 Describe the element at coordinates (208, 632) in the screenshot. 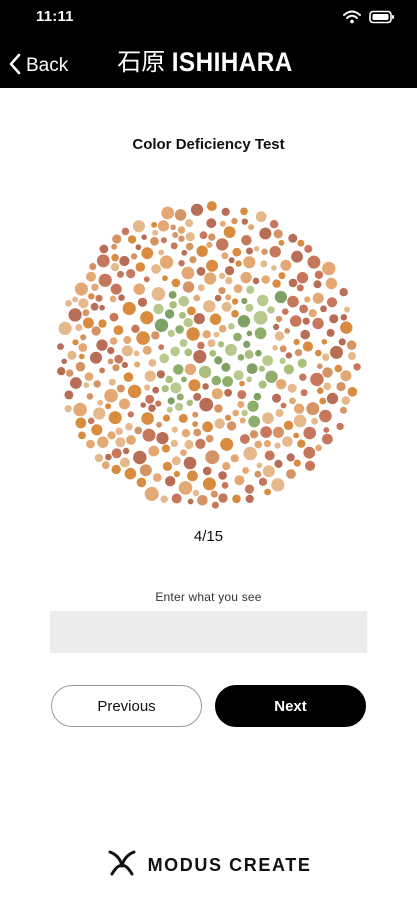

I see `answer-input` at that location.